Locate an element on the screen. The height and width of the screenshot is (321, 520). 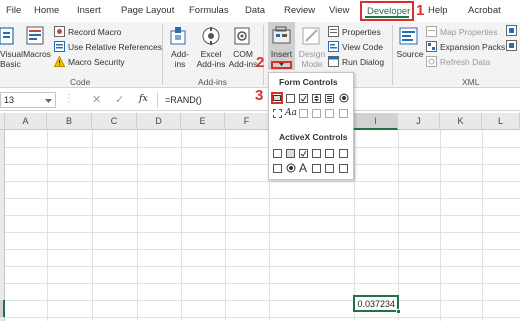
macro-security-button: Macro Security is located at coordinates (89, 61).